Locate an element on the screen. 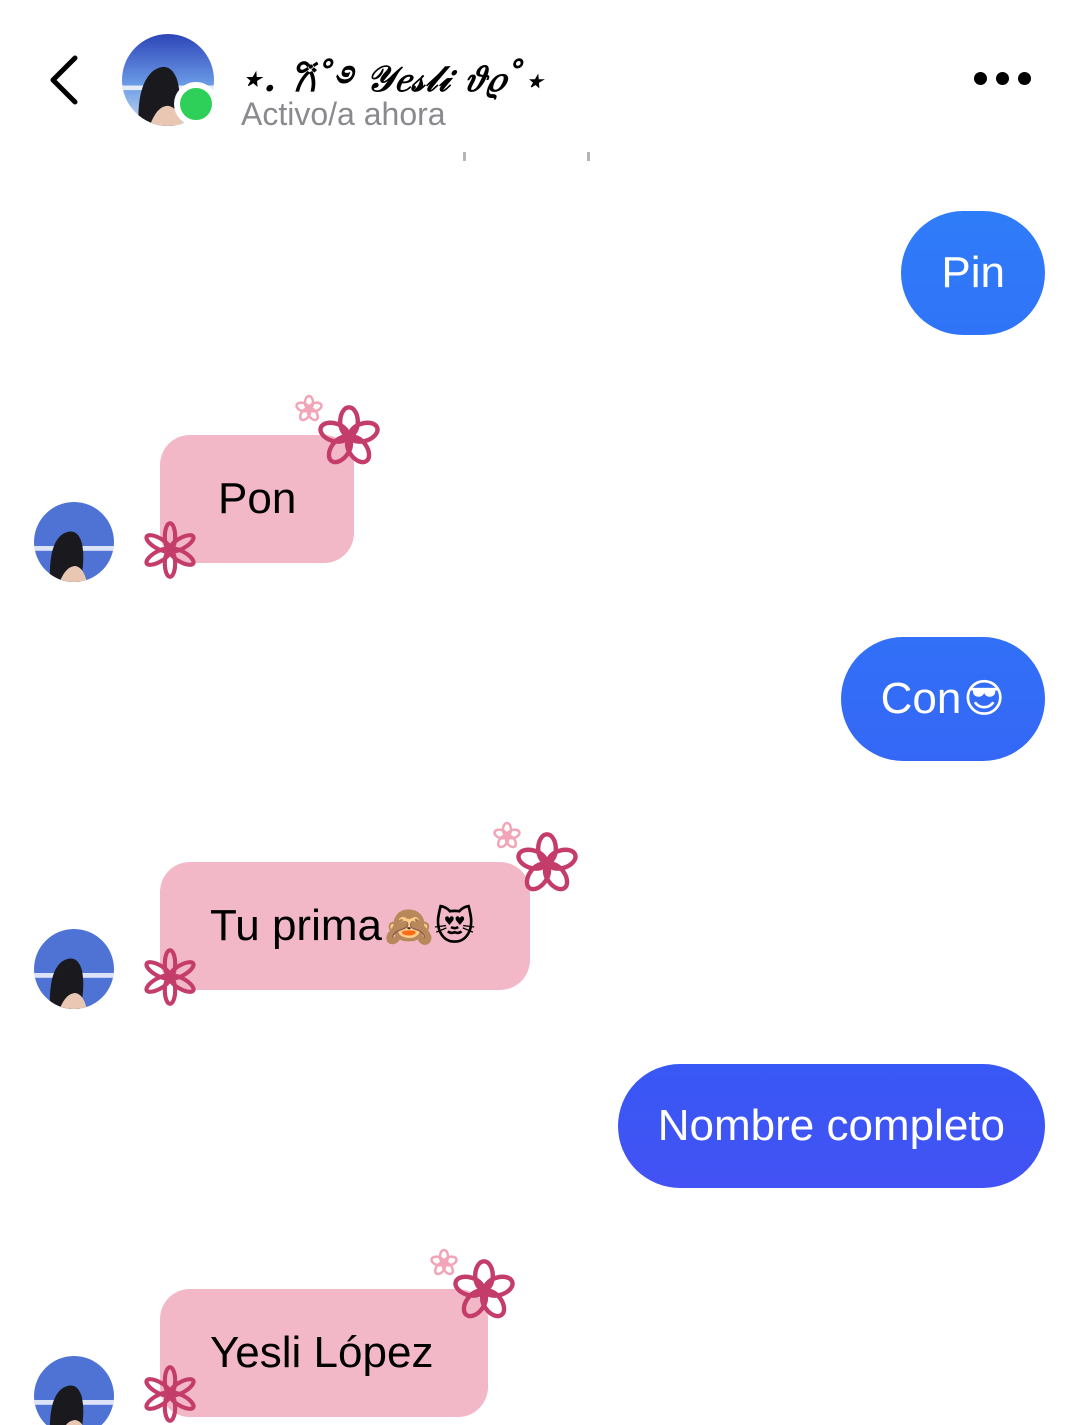  message-text: Pin is located at coordinates (973, 272).